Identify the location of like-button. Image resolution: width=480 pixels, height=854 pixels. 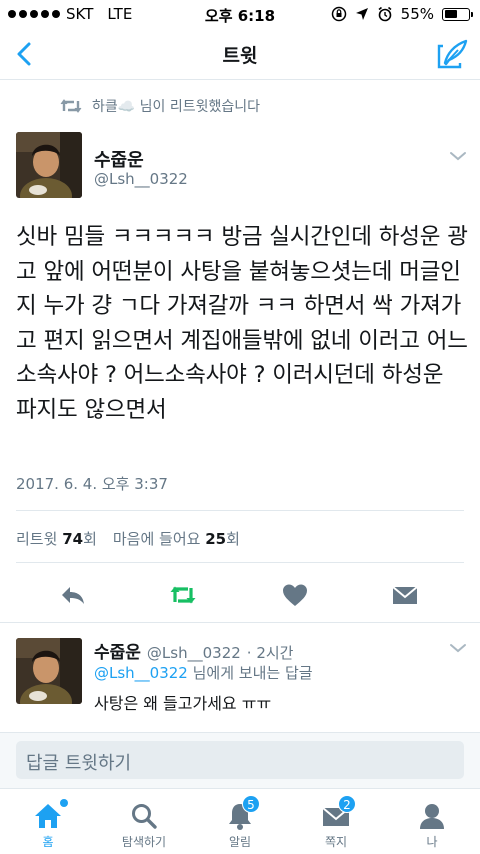
(295, 595).